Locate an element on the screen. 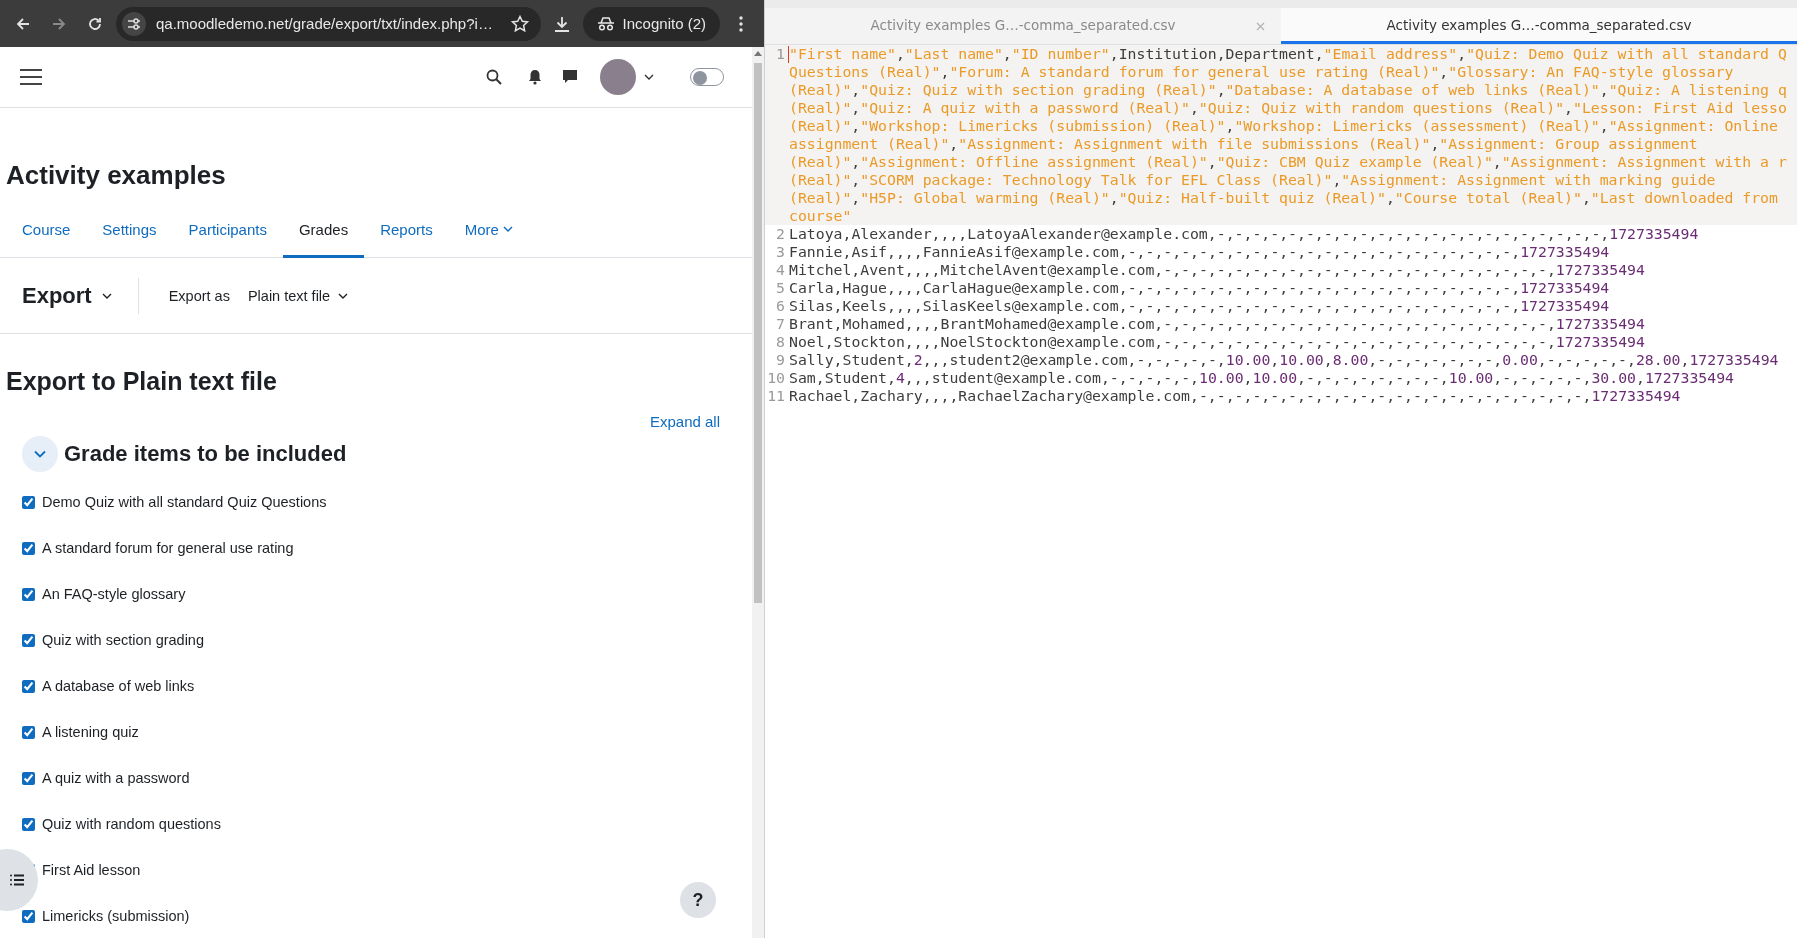 The image size is (1797, 938). export-as-label: Export as is located at coordinates (199, 295).